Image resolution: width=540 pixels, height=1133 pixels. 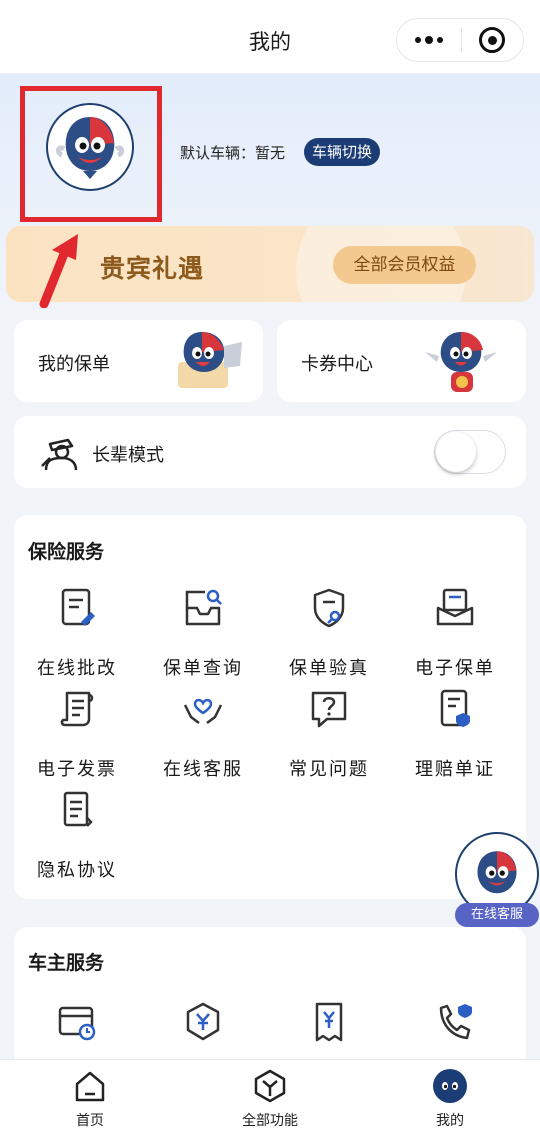 I want to click on switch-vehicle-button: 车辆切换, so click(x=342, y=152).